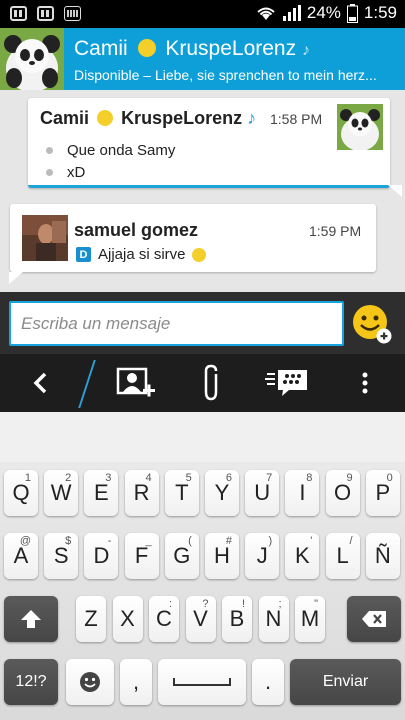 This screenshot has height=720, width=405. I want to click on key-label: J, so click(262, 555).